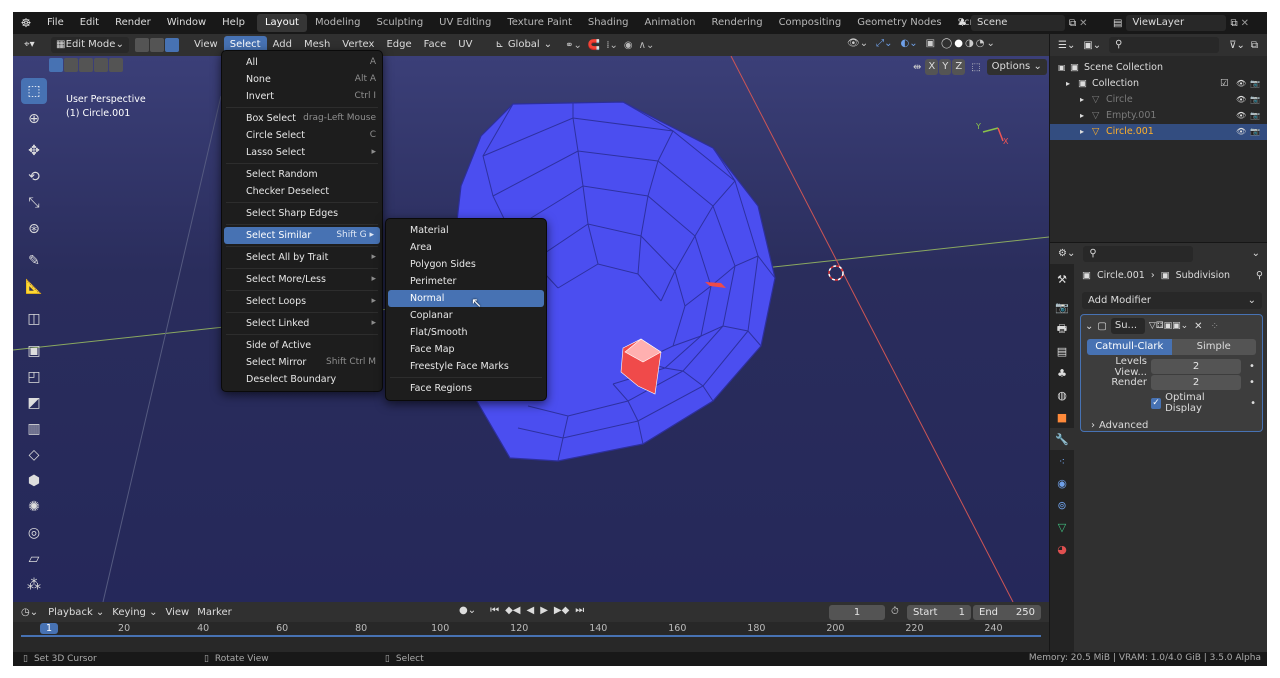 This screenshot has height=678, width=1280. Describe the element at coordinates (435, 45) in the screenshot. I see `header-menu-face: Face` at that location.